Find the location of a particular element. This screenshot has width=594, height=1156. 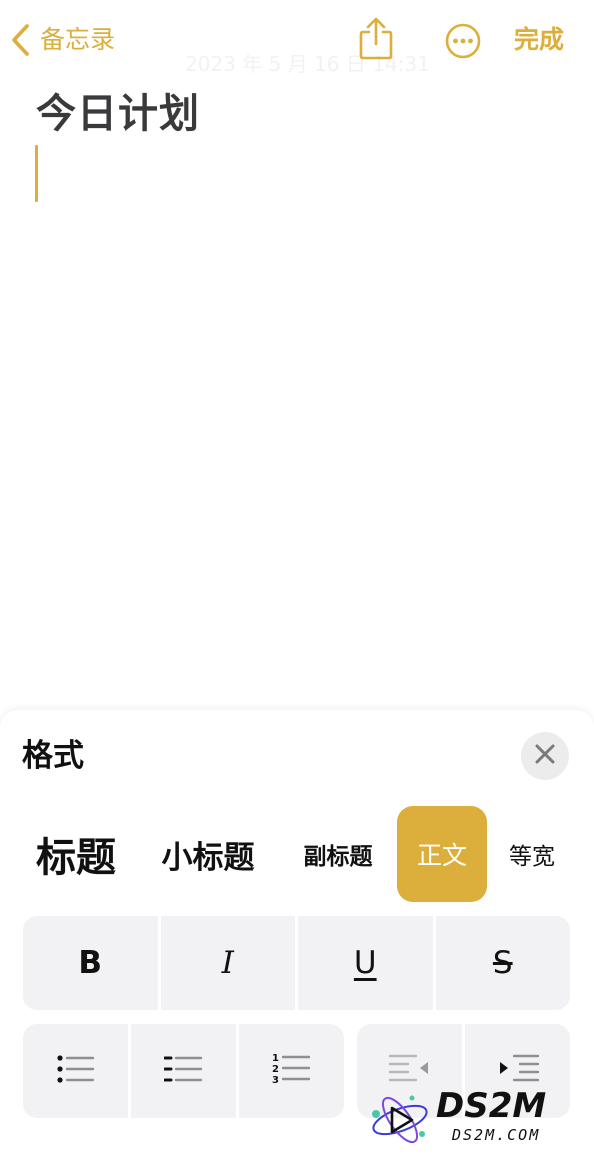

share-button is located at coordinates (376, 39).